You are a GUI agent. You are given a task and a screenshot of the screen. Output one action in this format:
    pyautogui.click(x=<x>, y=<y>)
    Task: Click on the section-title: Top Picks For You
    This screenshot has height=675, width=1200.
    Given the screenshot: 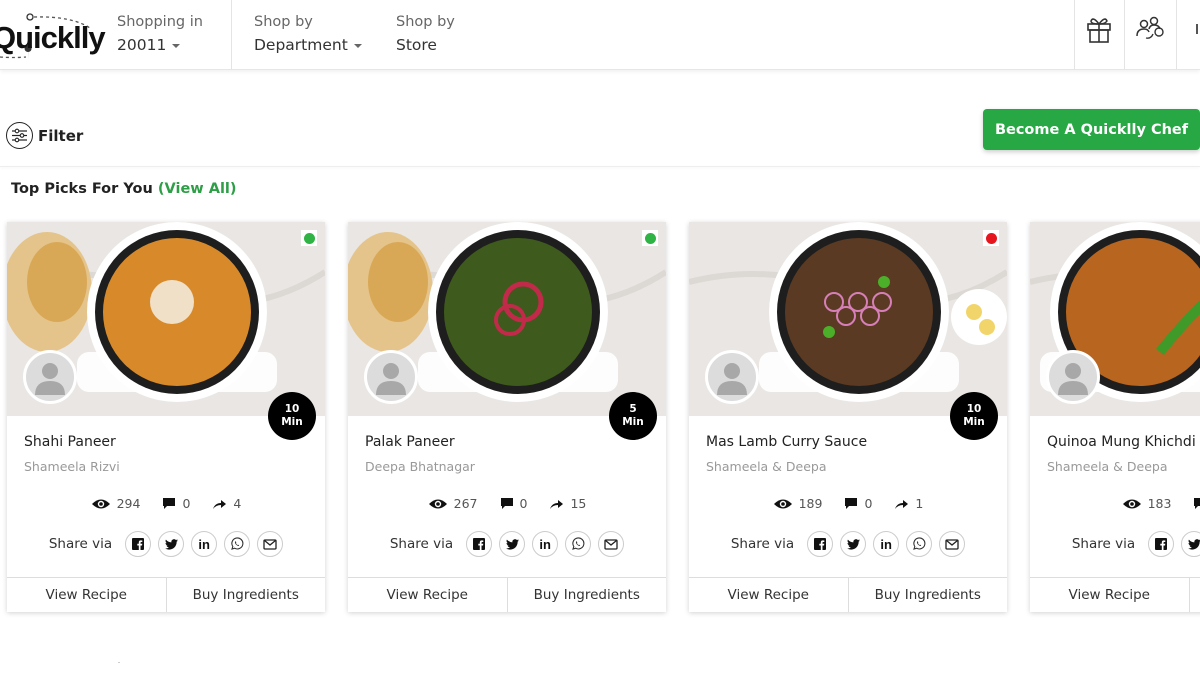 What is the action you would take?
    pyautogui.click(x=82, y=189)
    